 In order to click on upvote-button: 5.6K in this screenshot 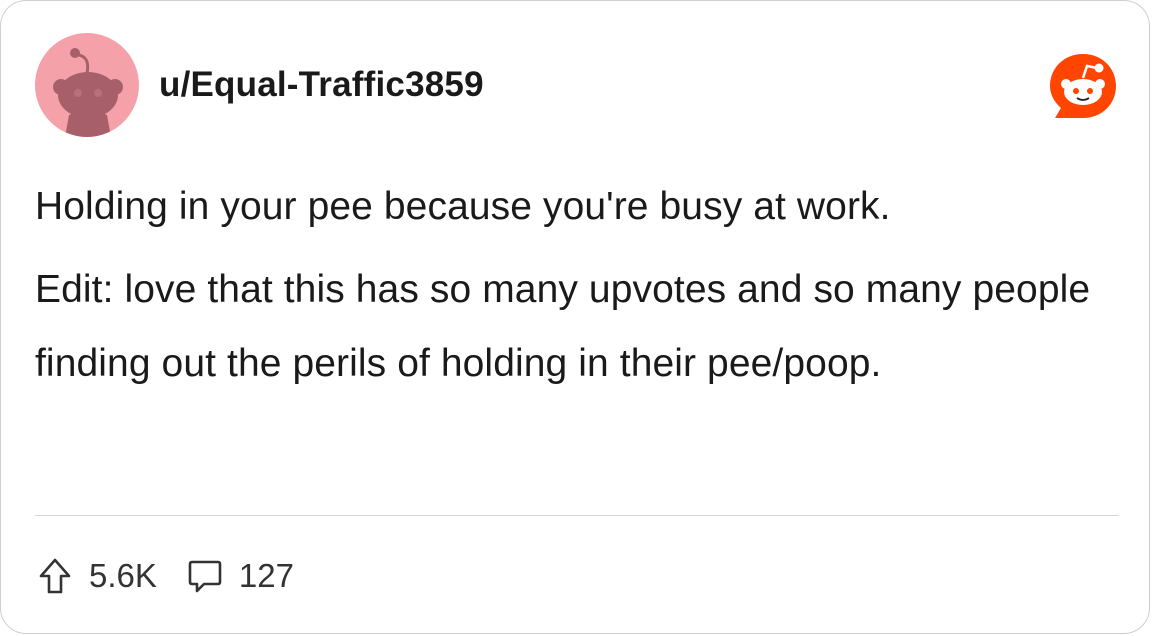, I will do `click(96, 576)`.